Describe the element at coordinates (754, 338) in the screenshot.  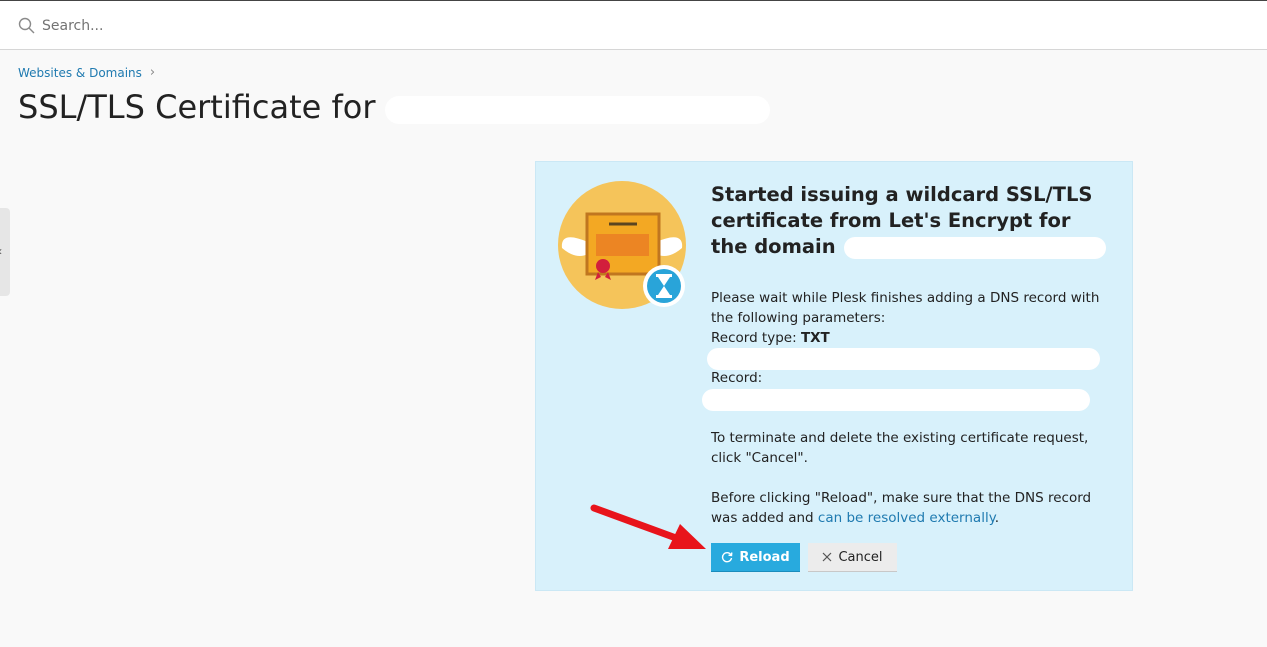
I see `record-type-label: Record type:` at that location.